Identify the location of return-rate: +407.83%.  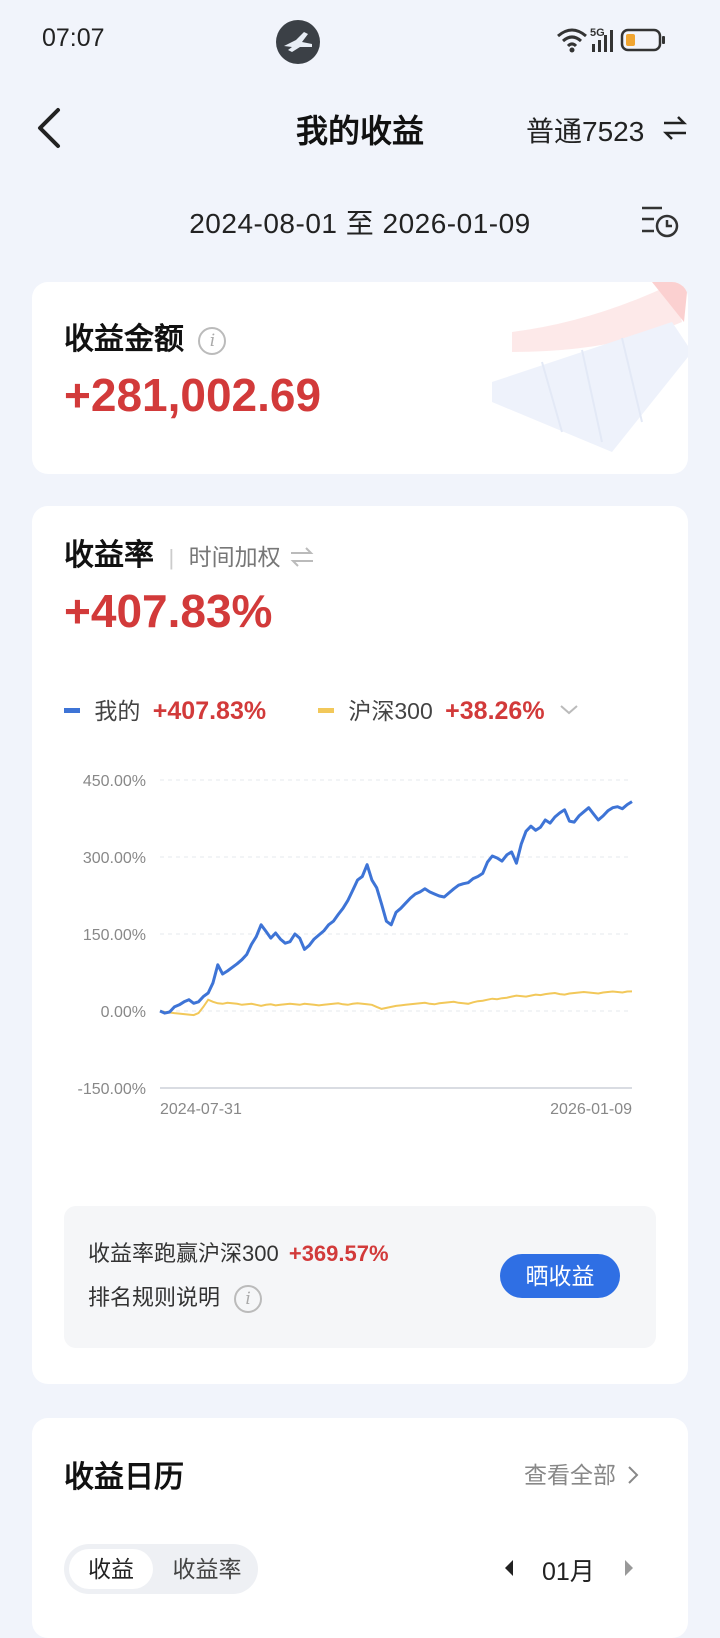
(168, 611).